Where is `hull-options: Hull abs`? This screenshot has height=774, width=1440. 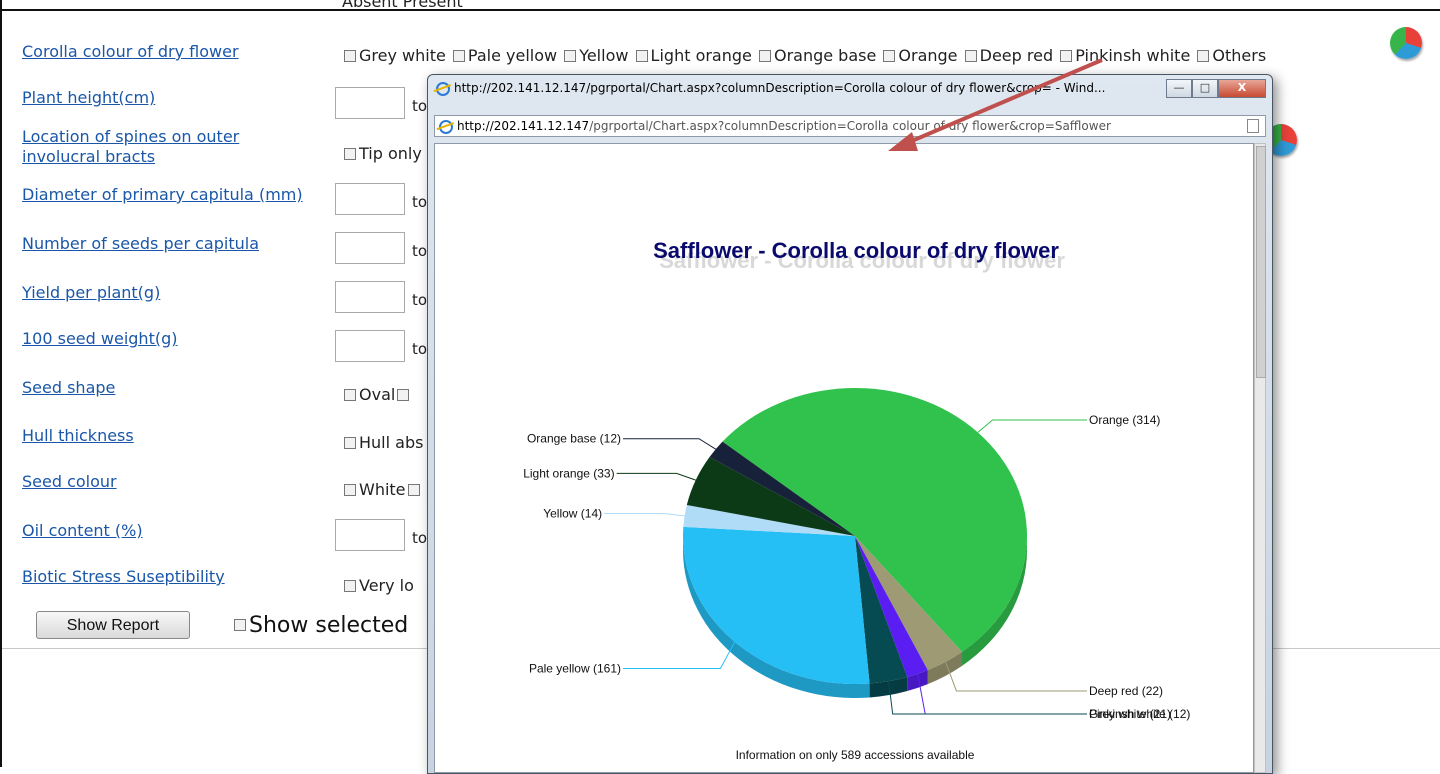
hull-options: Hull abs is located at coordinates (382, 443).